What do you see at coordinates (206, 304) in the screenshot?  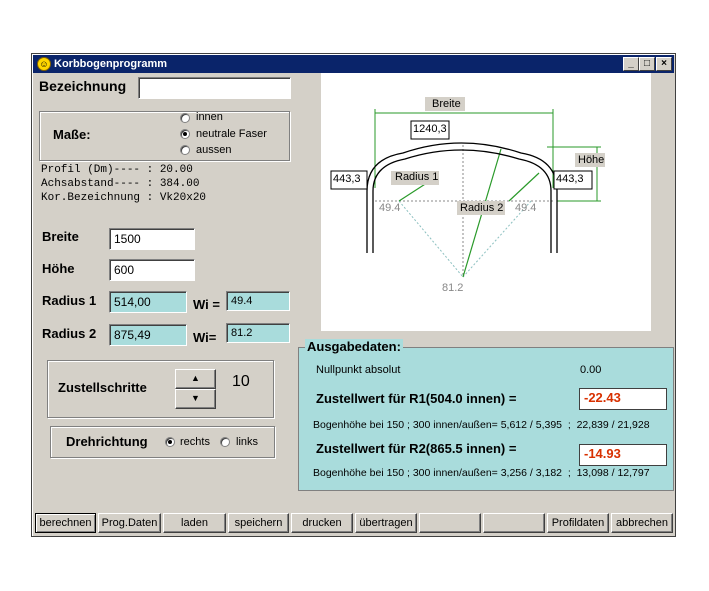 I see `wi1-label: Wi =` at bounding box center [206, 304].